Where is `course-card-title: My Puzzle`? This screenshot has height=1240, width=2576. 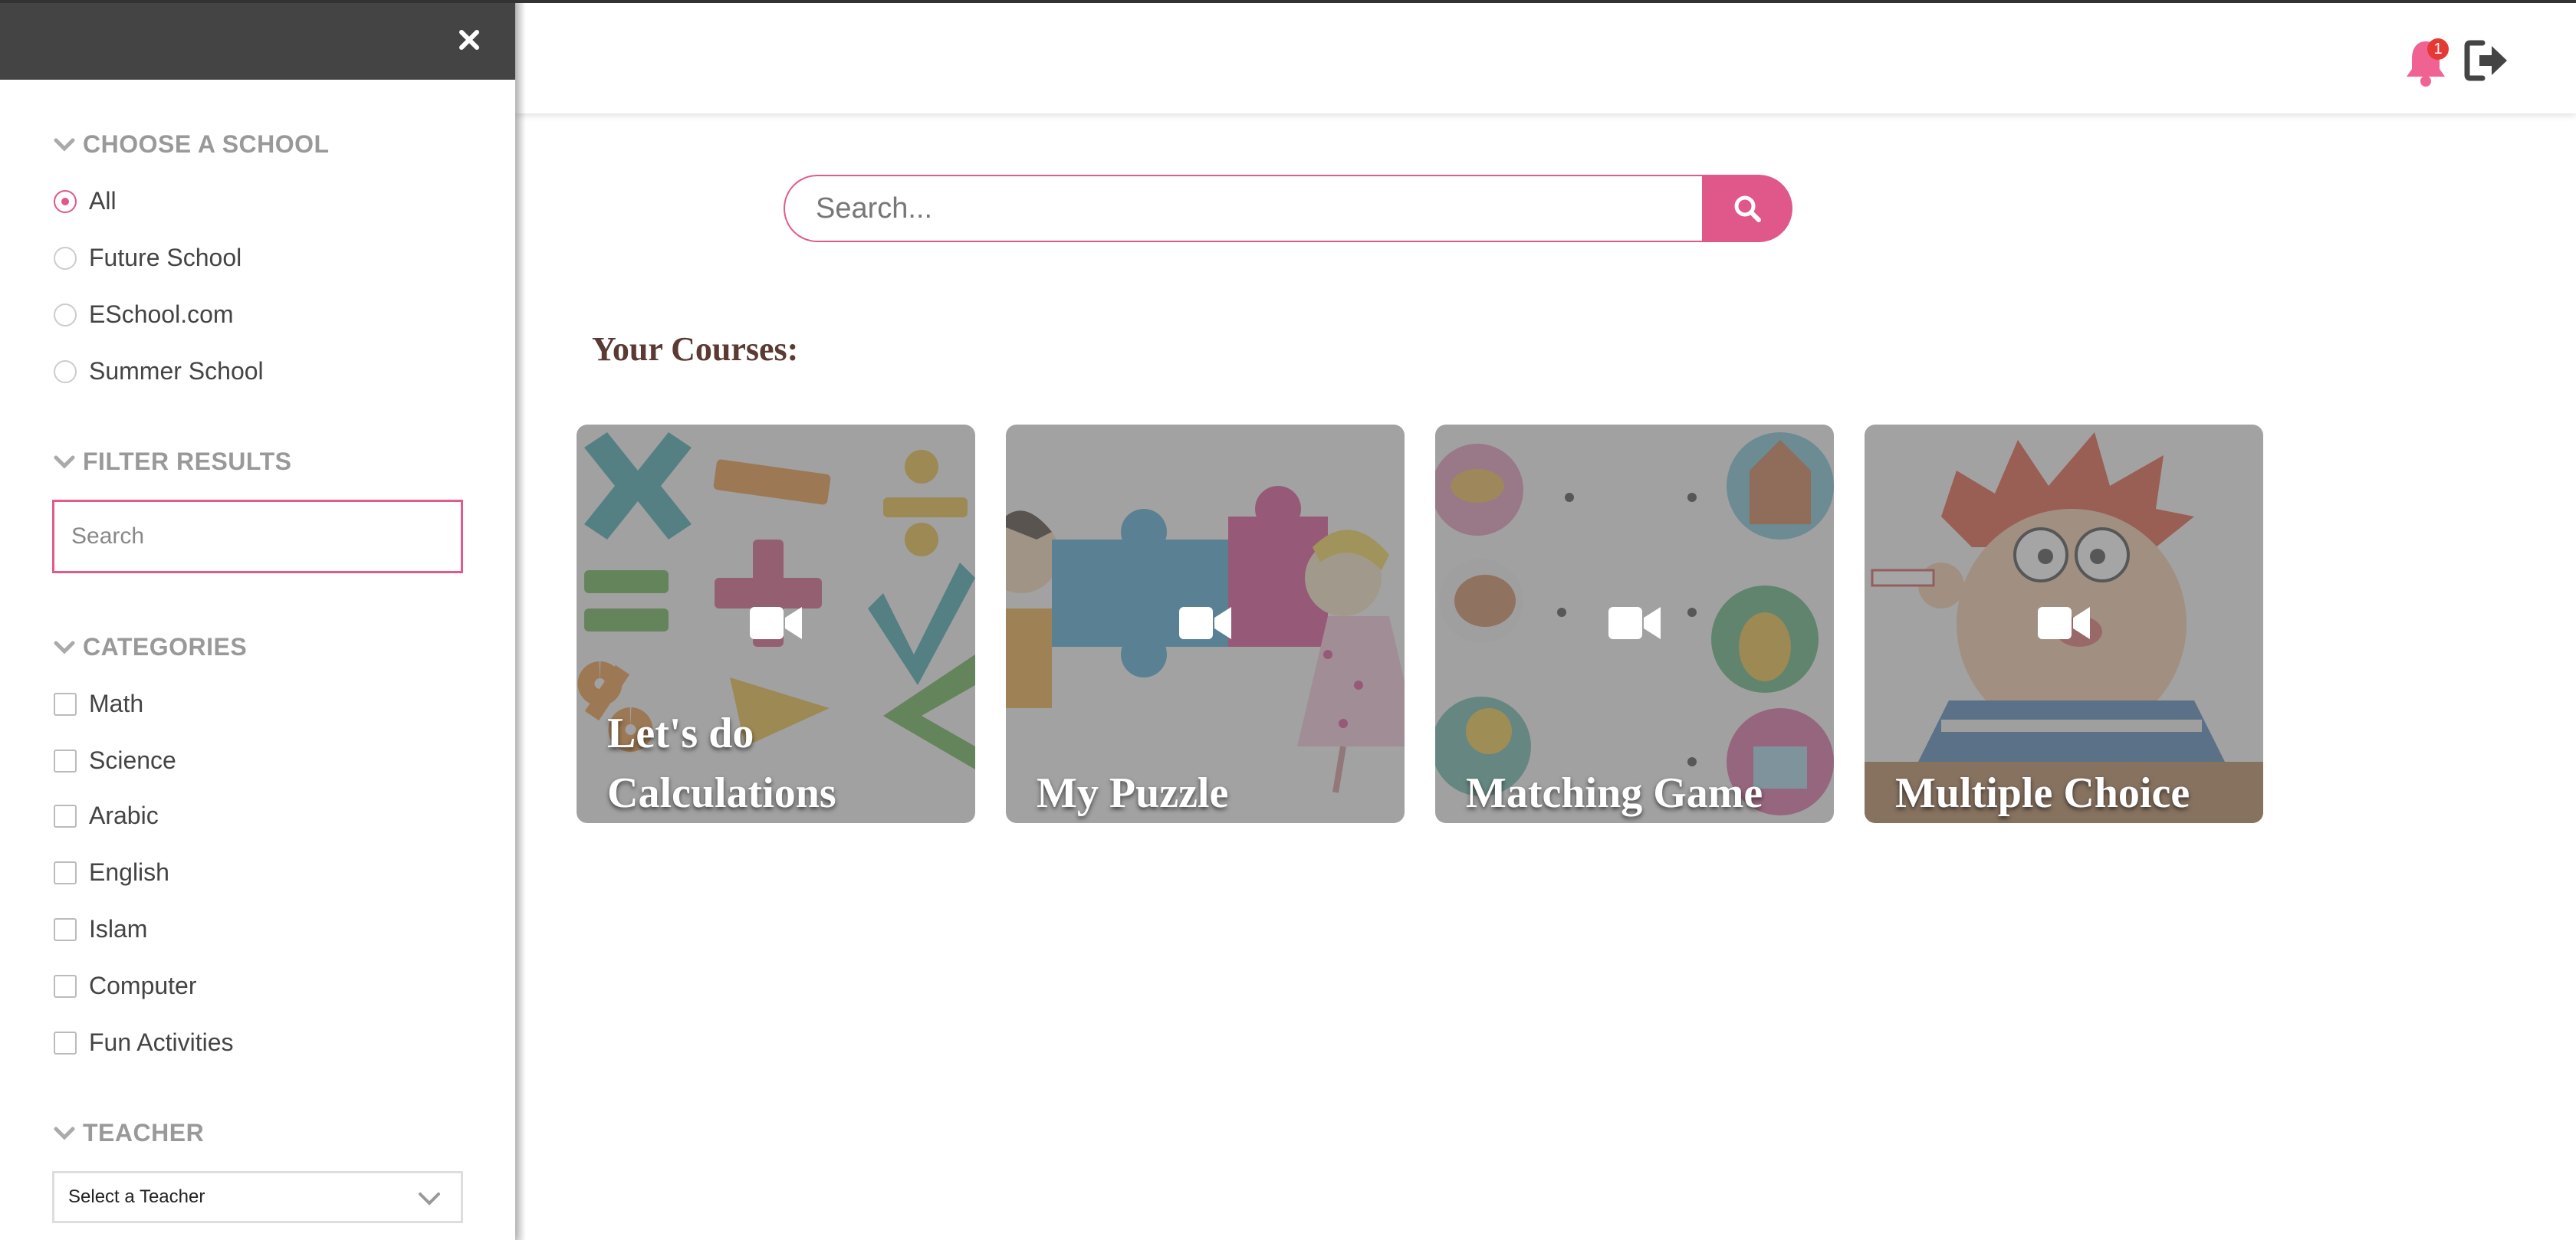 course-card-title: My Puzzle is located at coordinates (1133, 793).